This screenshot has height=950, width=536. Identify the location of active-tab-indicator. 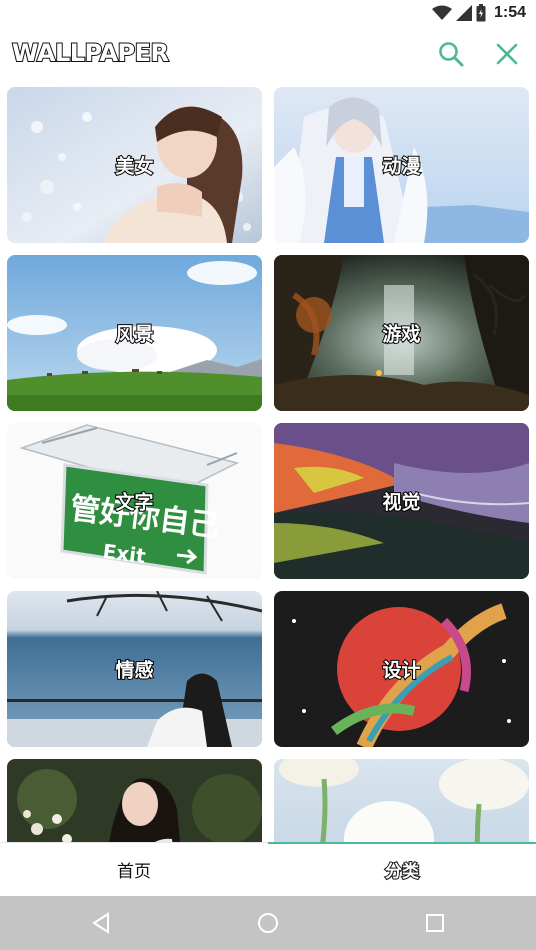
(402, 843).